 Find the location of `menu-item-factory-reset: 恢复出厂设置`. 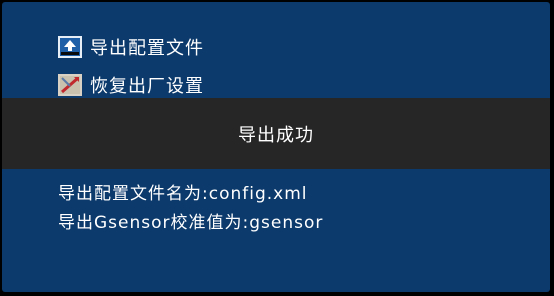

menu-item-factory-reset: 恢复出厂设置 is located at coordinates (131, 85).